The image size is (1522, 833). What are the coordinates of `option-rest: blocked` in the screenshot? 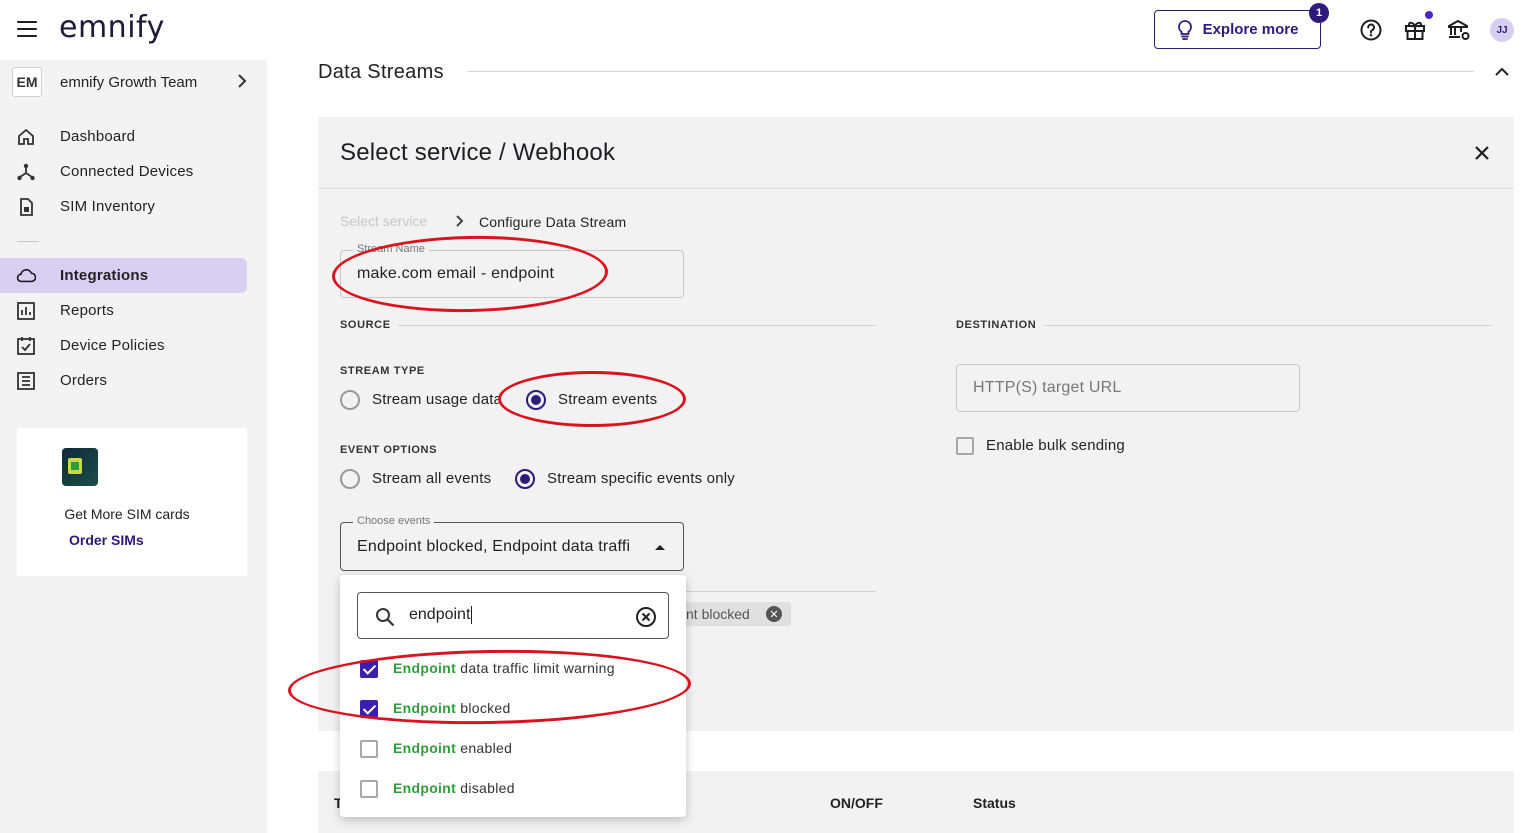 It's located at (483, 708).